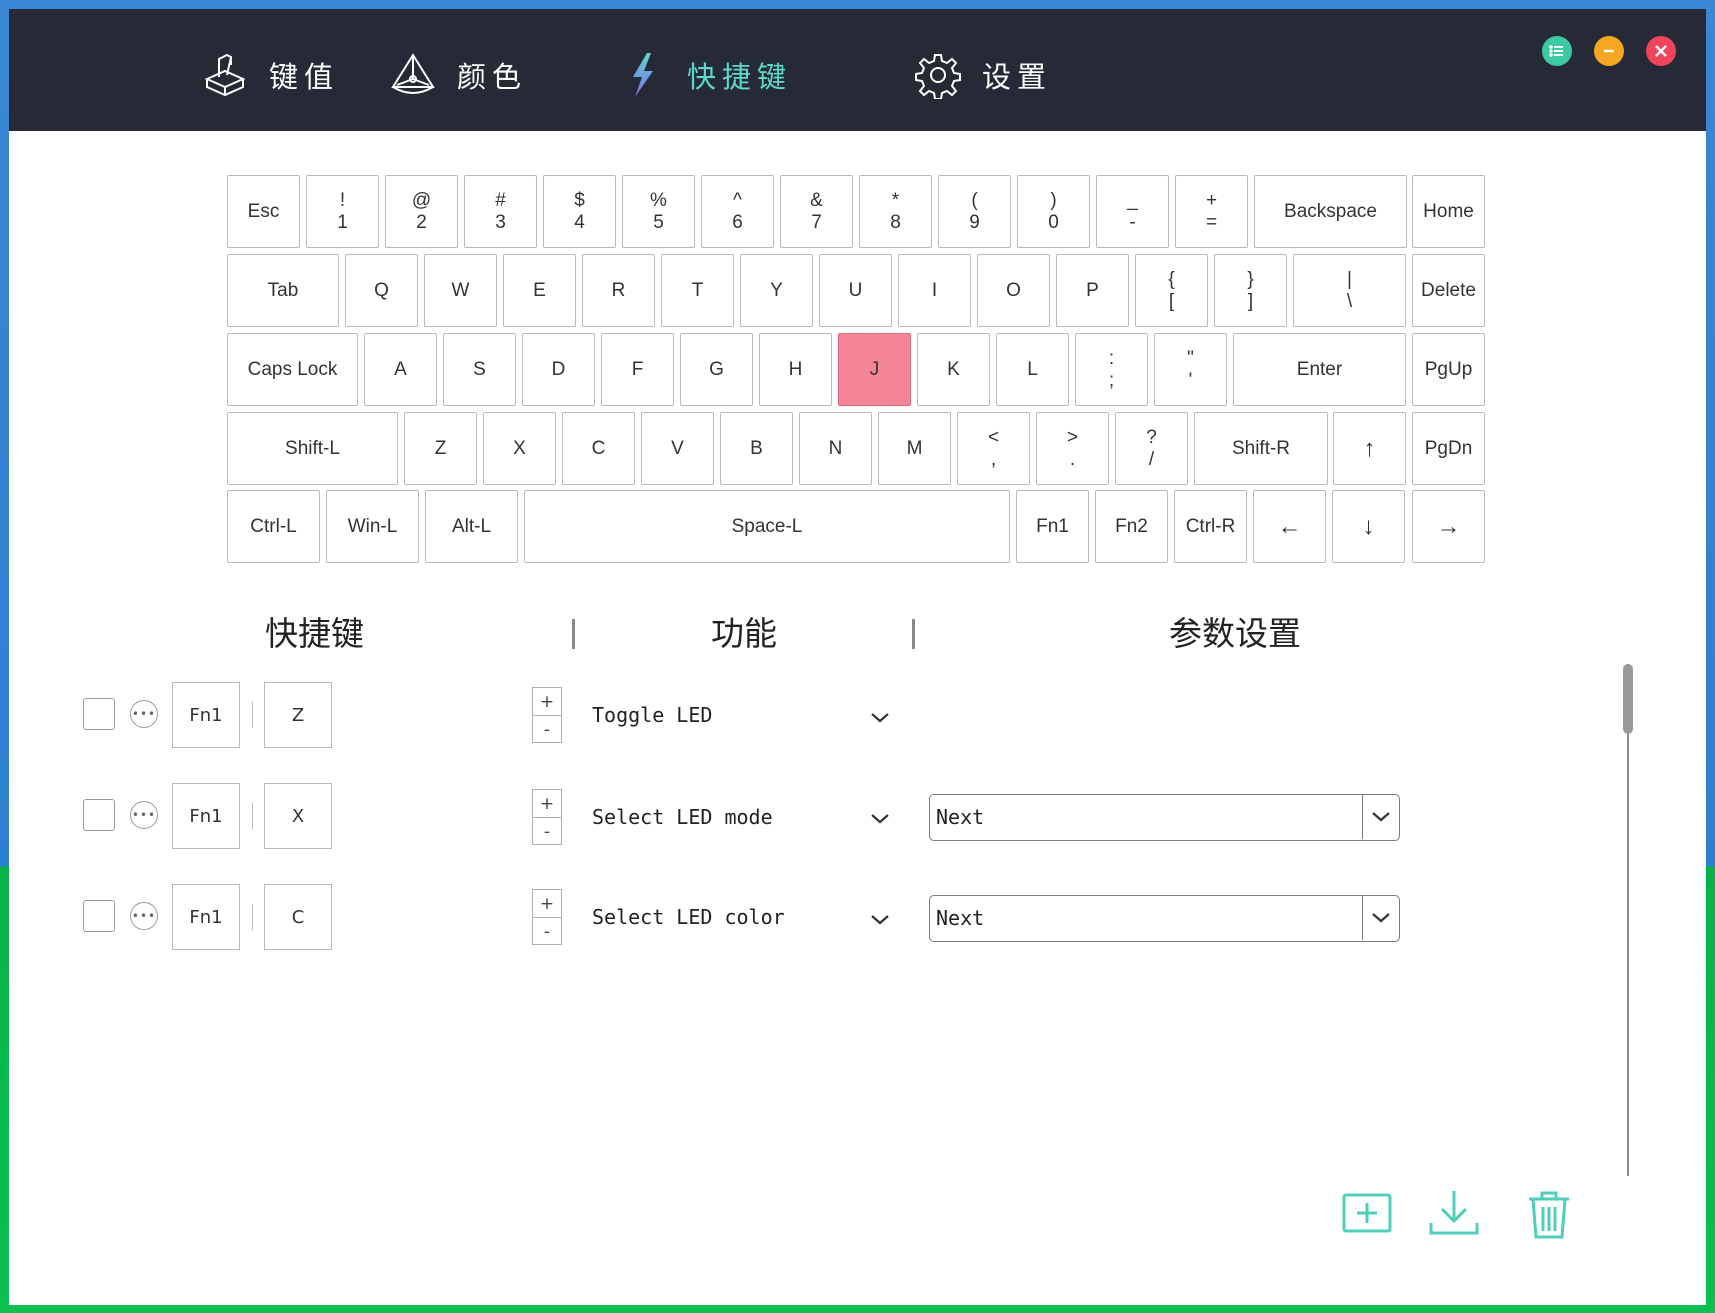  Describe the element at coordinates (953, 369) in the screenshot. I see `key-k-r2k8: K` at that location.